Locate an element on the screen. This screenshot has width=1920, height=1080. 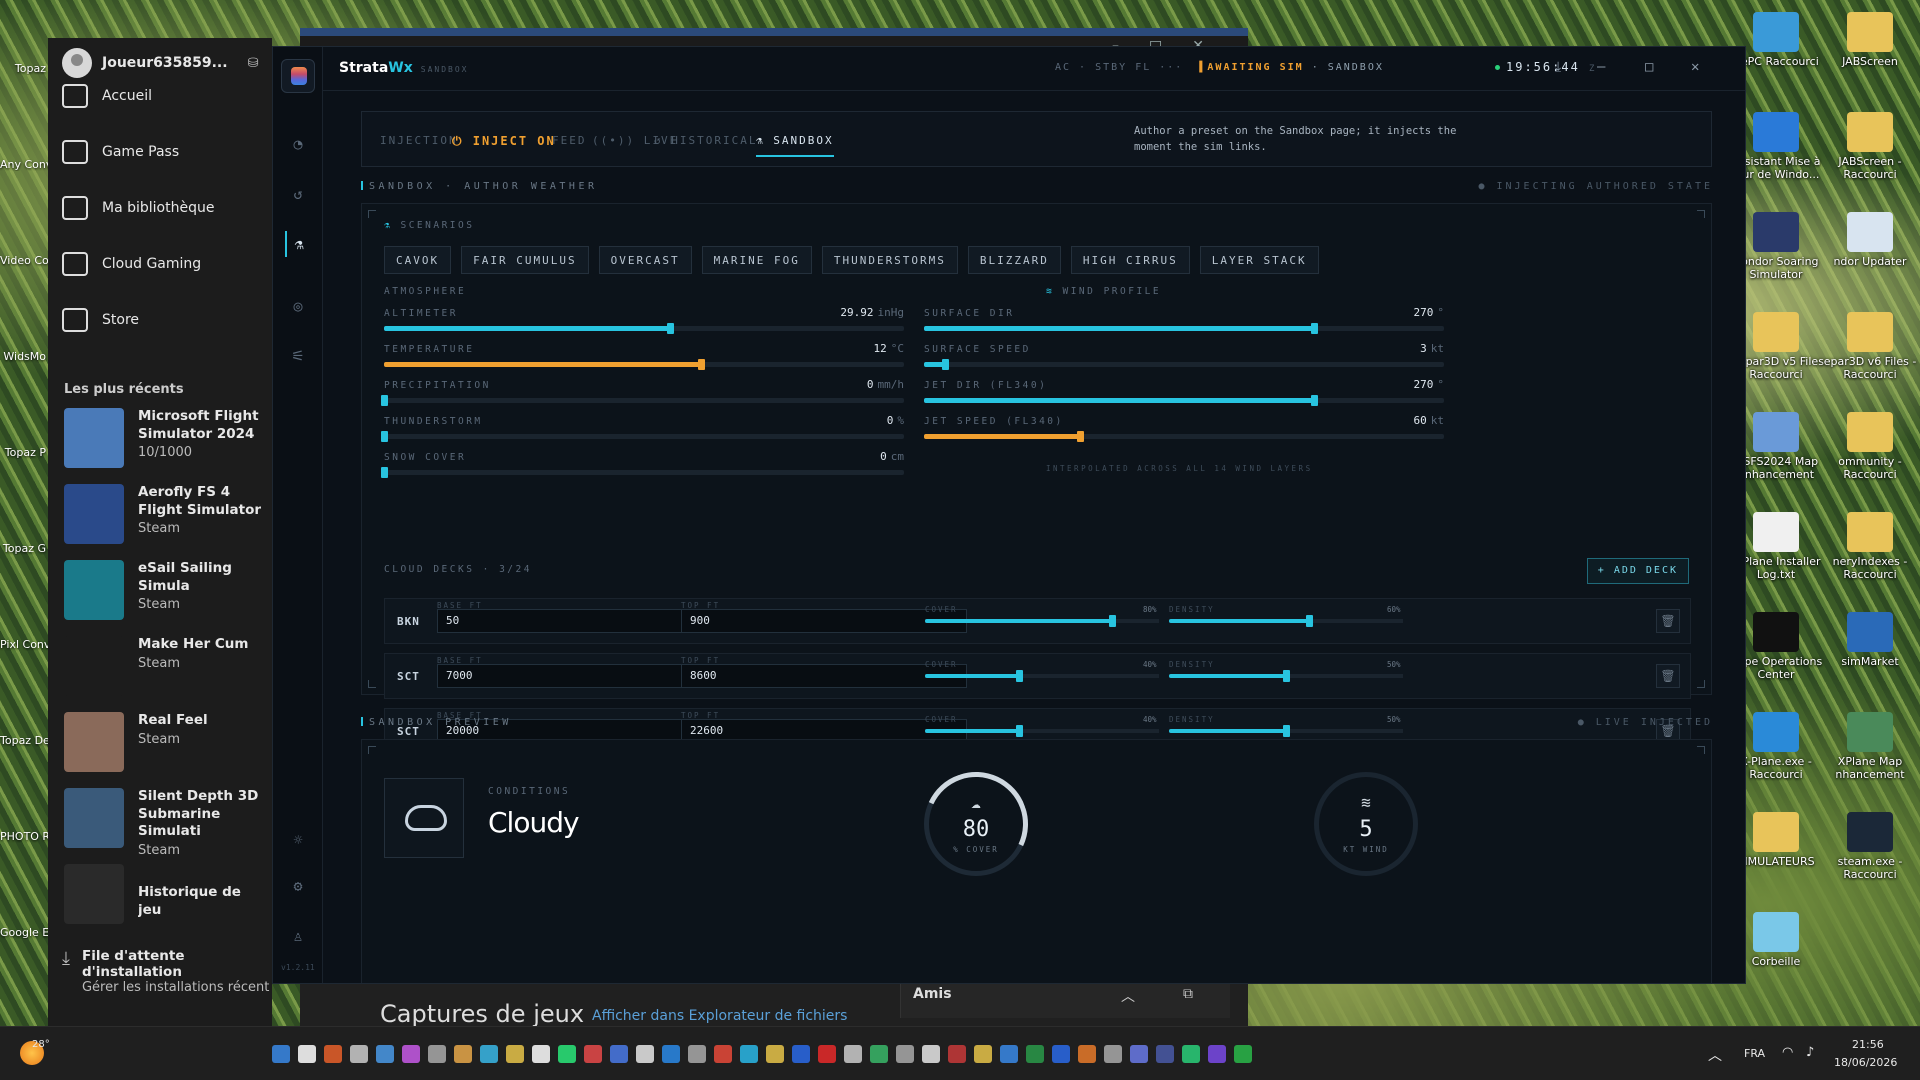
desktop-icon: epar3D v6 Files - Raccourci is located at coordinates (1870, 346).